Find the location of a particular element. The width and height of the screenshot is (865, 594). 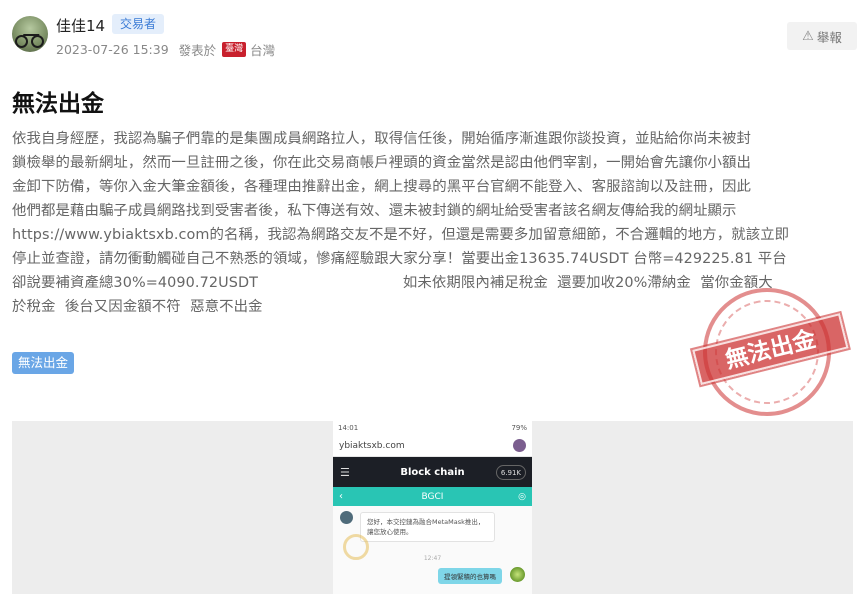

post-meta: 2023-07-26 15:39 發表於 臺灣 台灣 is located at coordinates (165, 49).